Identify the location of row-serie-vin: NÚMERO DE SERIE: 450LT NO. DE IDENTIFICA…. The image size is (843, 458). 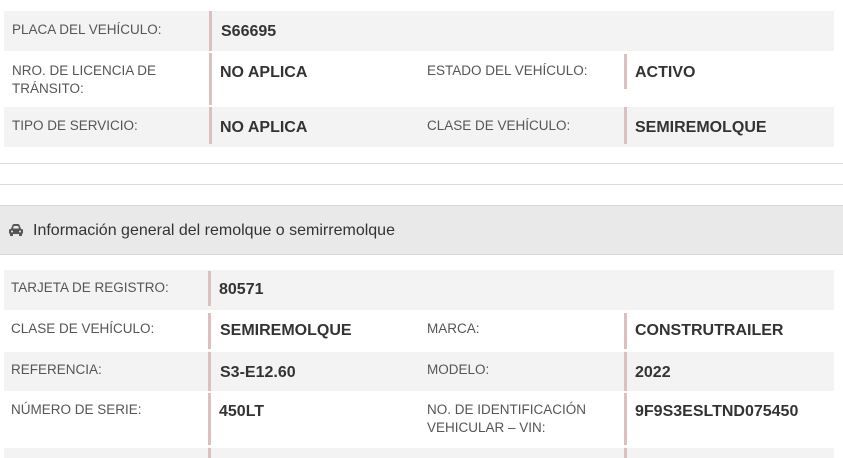
(419, 419).